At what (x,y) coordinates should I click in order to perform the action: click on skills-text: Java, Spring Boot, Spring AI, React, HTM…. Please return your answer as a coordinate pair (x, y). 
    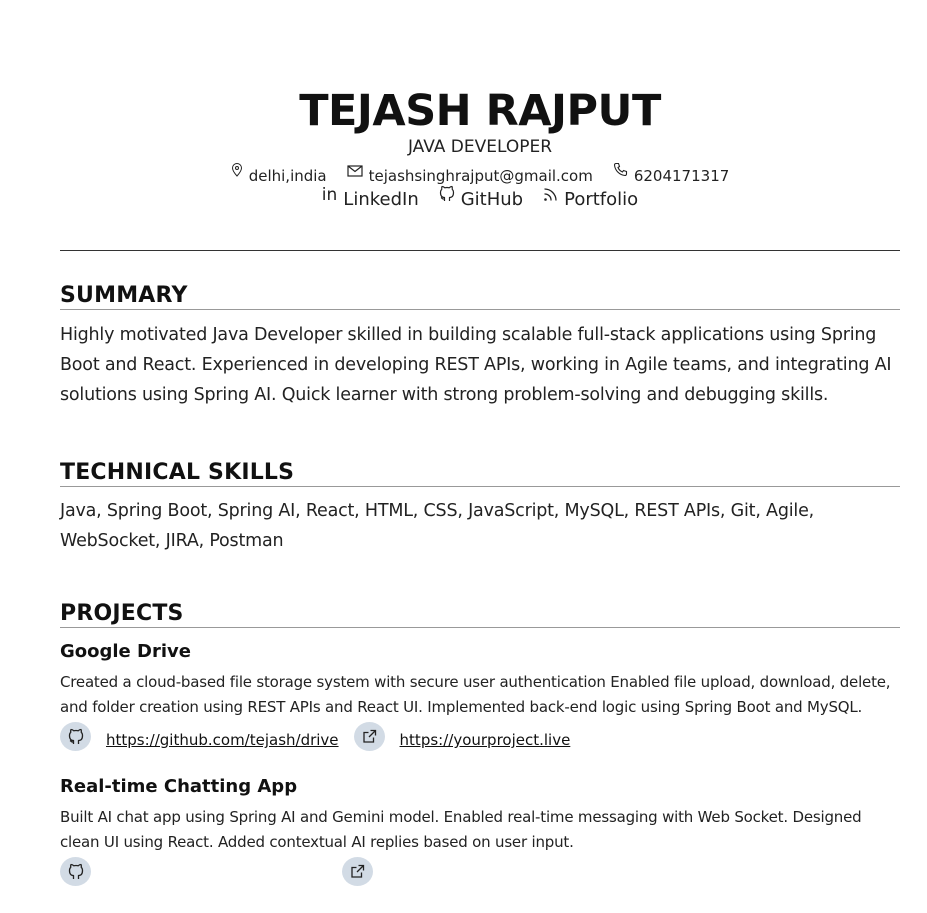
    Looking at the image, I should click on (437, 526).